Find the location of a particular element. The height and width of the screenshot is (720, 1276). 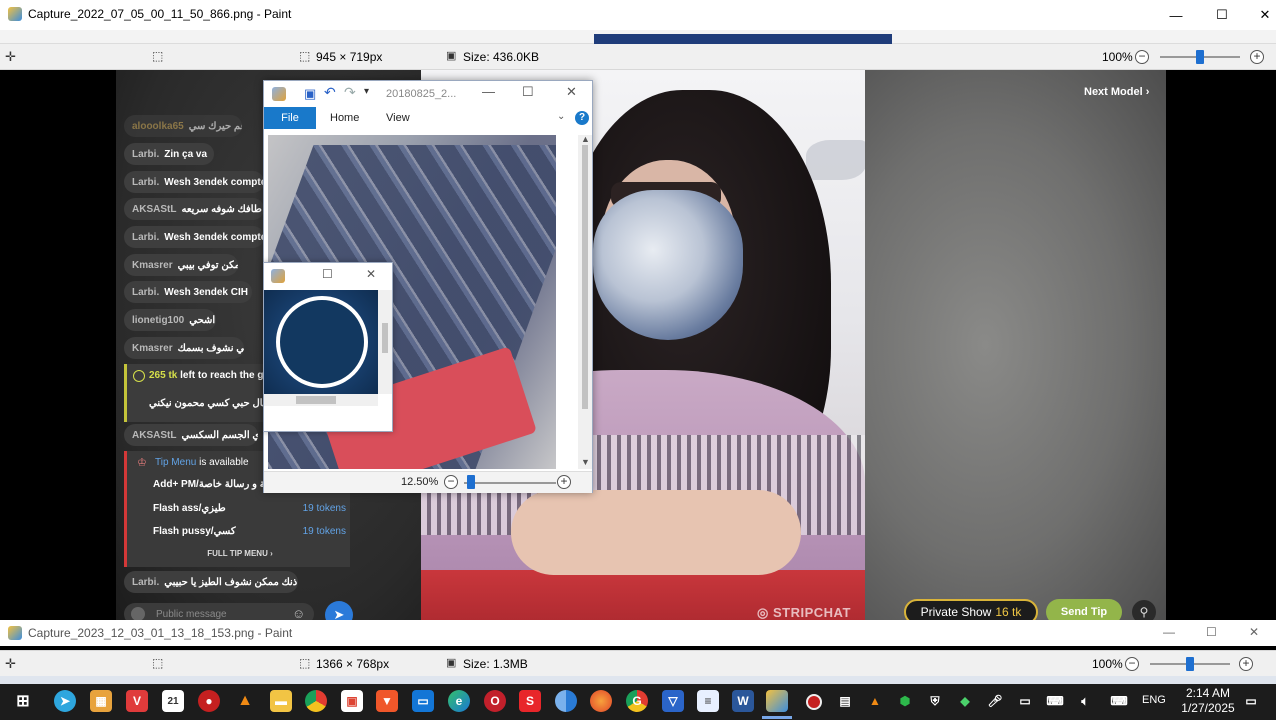

photo-scroll-thumb is located at coordinates (585, 277).